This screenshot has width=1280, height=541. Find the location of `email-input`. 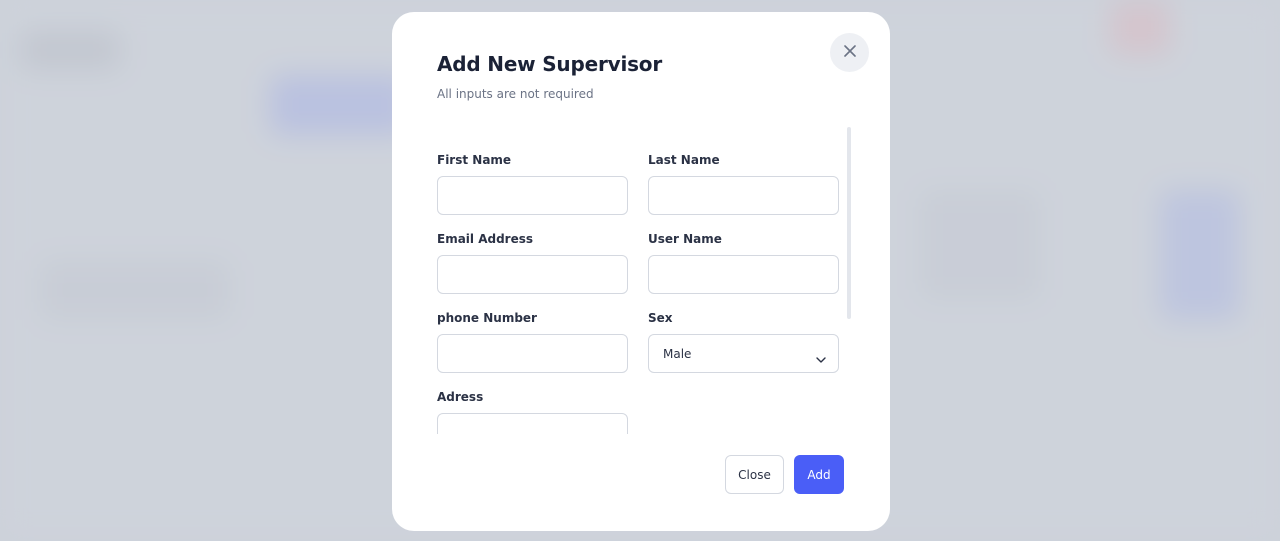

email-input is located at coordinates (532, 274).